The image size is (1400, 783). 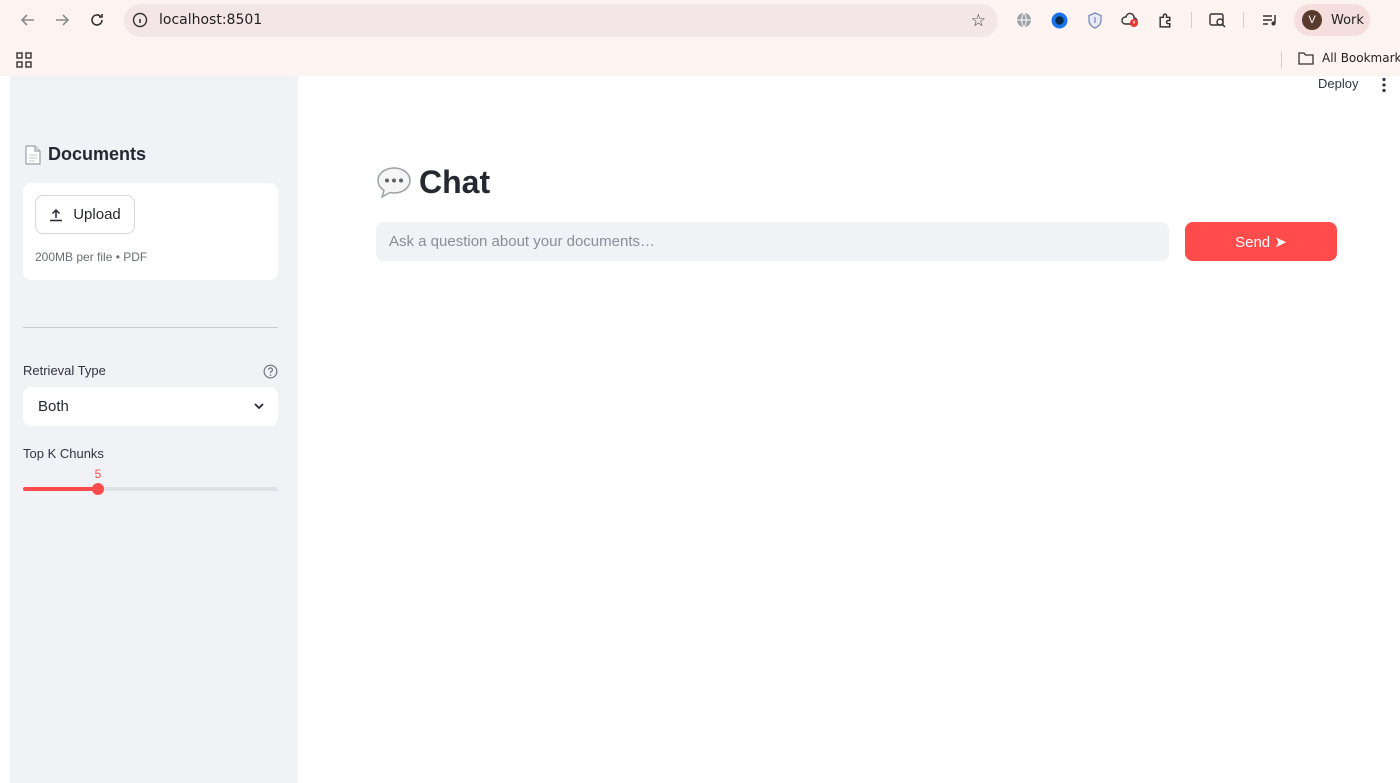 I want to click on bookmarks-separator, so click(x=1281, y=60).